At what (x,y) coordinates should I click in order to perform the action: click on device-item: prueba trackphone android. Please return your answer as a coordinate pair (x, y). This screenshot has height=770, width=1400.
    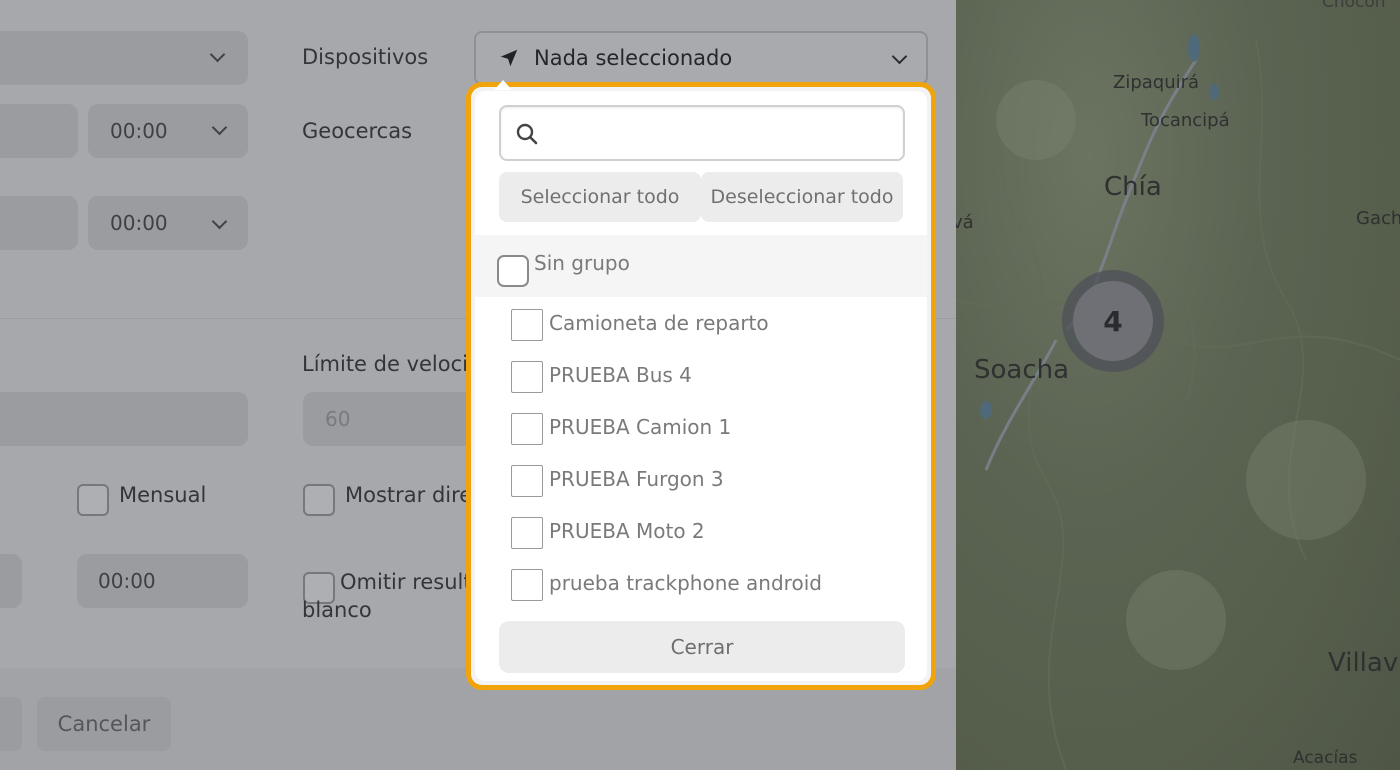
    Looking at the image, I should click on (711, 585).